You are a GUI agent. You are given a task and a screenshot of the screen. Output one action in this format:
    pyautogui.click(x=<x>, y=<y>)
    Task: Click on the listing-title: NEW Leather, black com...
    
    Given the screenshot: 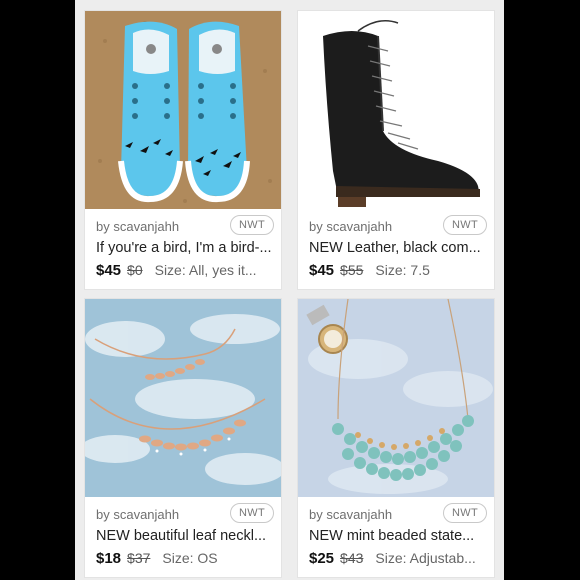 What is the action you would take?
    pyautogui.click(x=400, y=248)
    